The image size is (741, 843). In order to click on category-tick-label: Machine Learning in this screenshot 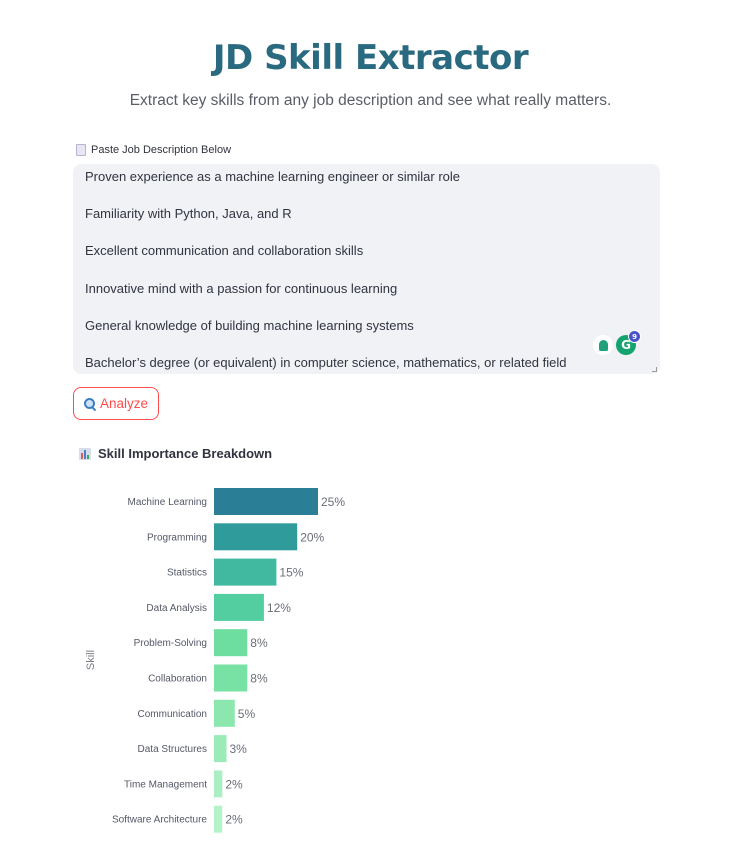, I will do `click(168, 502)`.